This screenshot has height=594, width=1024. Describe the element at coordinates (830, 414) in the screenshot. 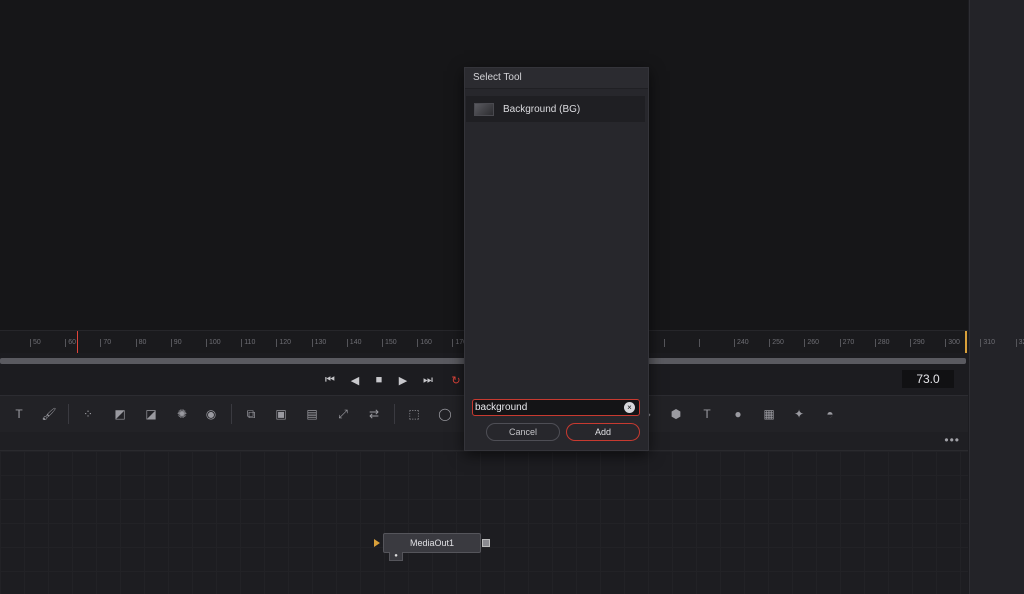

I see `imageplane3d-icon: ◓` at that location.